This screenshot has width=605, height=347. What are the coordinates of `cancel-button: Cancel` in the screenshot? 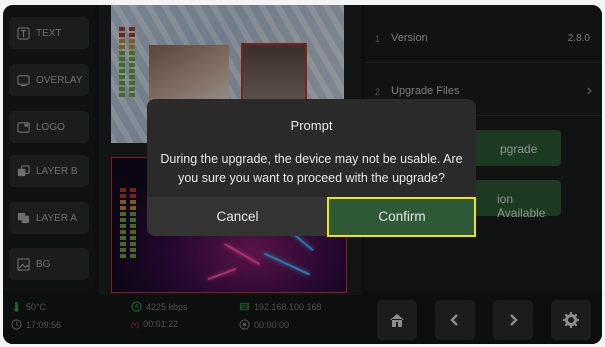 It's located at (237, 216).